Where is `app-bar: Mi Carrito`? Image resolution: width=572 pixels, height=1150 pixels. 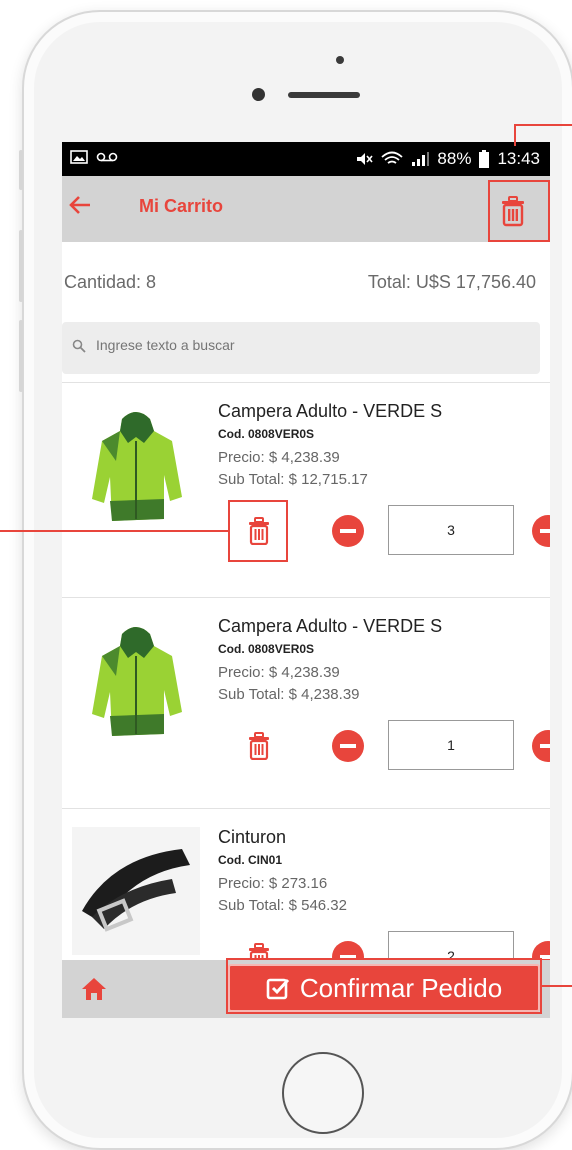 app-bar: Mi Carrito is located at coordinates (306, 209).